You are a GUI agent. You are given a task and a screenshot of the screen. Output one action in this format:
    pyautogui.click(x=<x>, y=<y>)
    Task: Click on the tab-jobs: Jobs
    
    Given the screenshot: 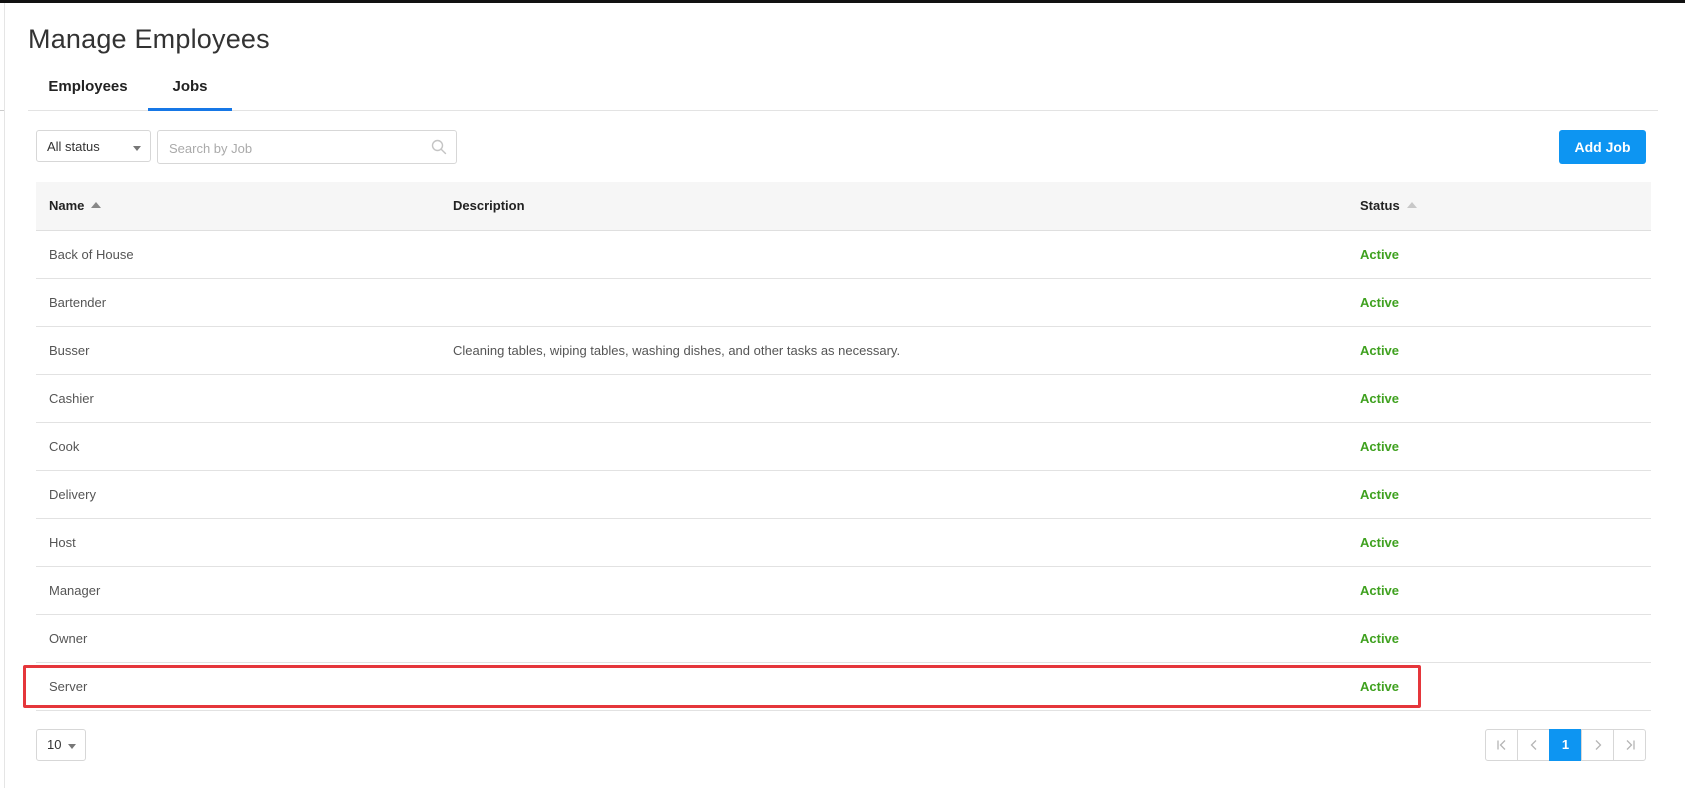 What is the action you would take?
    pyautogui.click(x=190, y=89)
    